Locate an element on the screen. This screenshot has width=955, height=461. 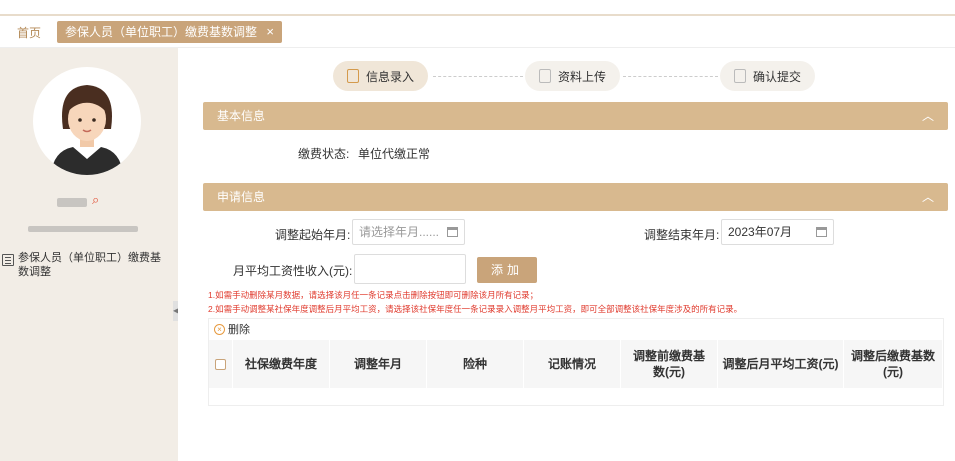
tab-label: 参保人员（单位职工）缴费基数调整 is located at coordinates (161, 32).